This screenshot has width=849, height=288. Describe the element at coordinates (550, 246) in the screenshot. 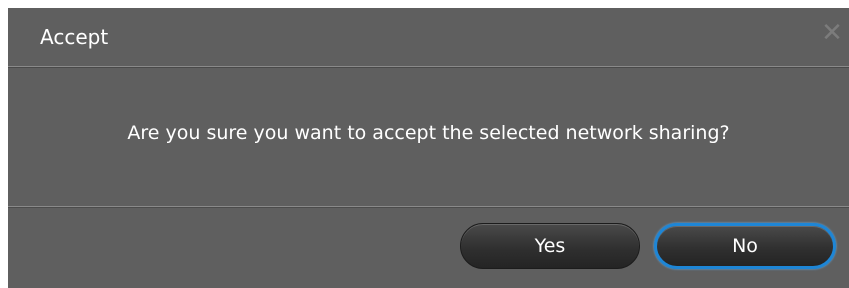

I see `yes-button: Yes` at that location.